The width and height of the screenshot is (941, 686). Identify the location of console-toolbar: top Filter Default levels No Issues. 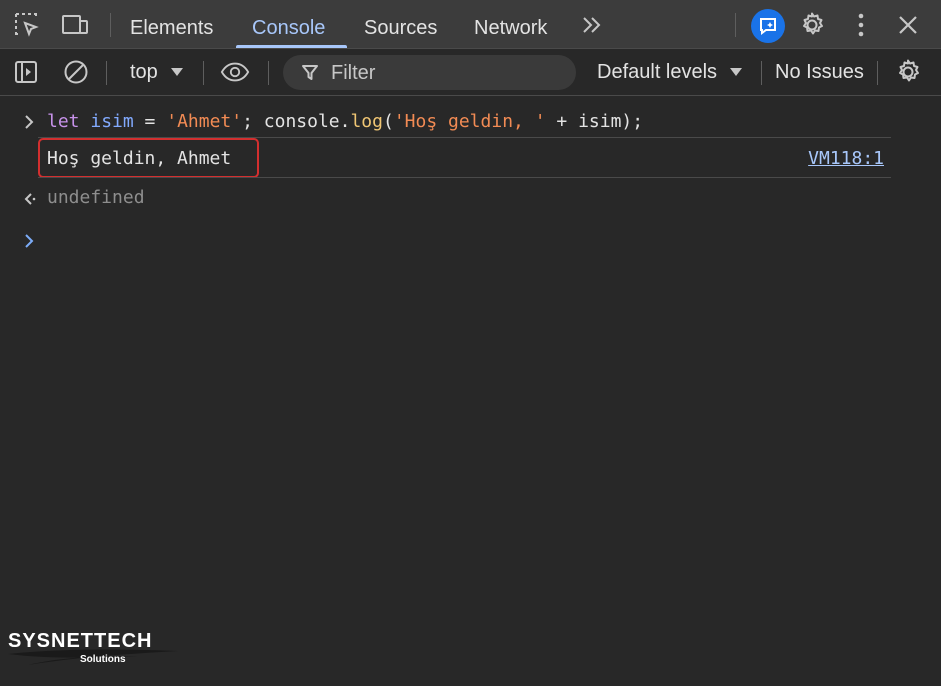
(470, 72).